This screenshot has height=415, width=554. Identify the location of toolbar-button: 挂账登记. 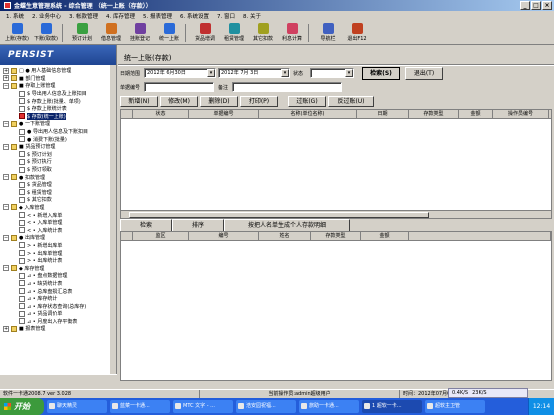
(140, 33).